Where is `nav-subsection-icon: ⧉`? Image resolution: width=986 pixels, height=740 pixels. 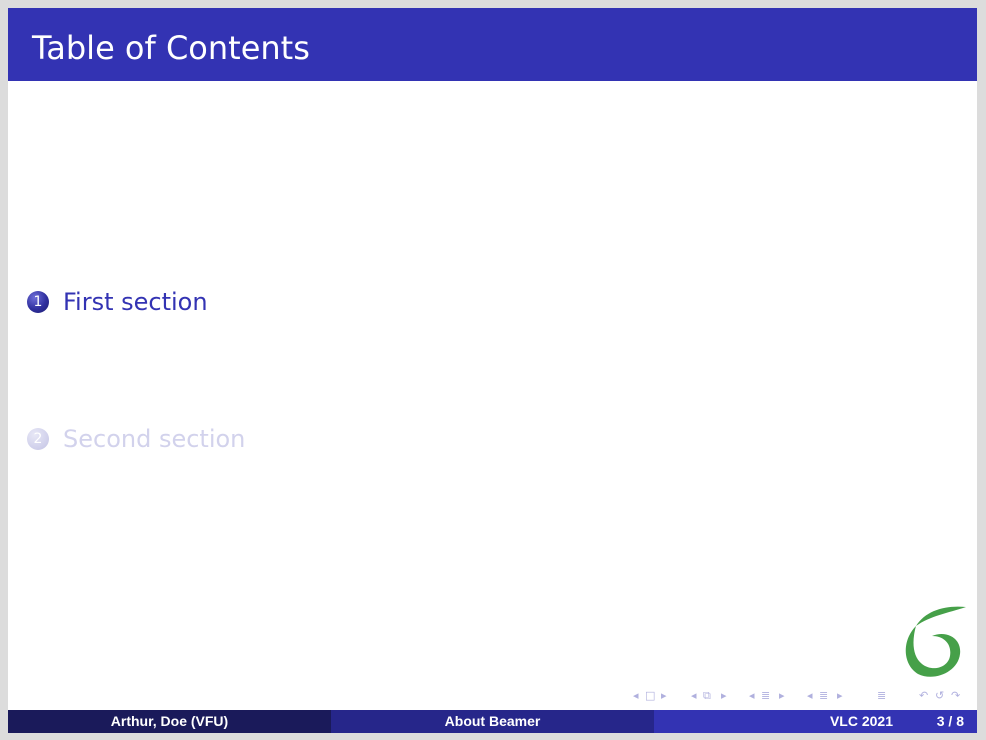 nav-subsection-icon: ⧉ is located at coordinates (707, 696).